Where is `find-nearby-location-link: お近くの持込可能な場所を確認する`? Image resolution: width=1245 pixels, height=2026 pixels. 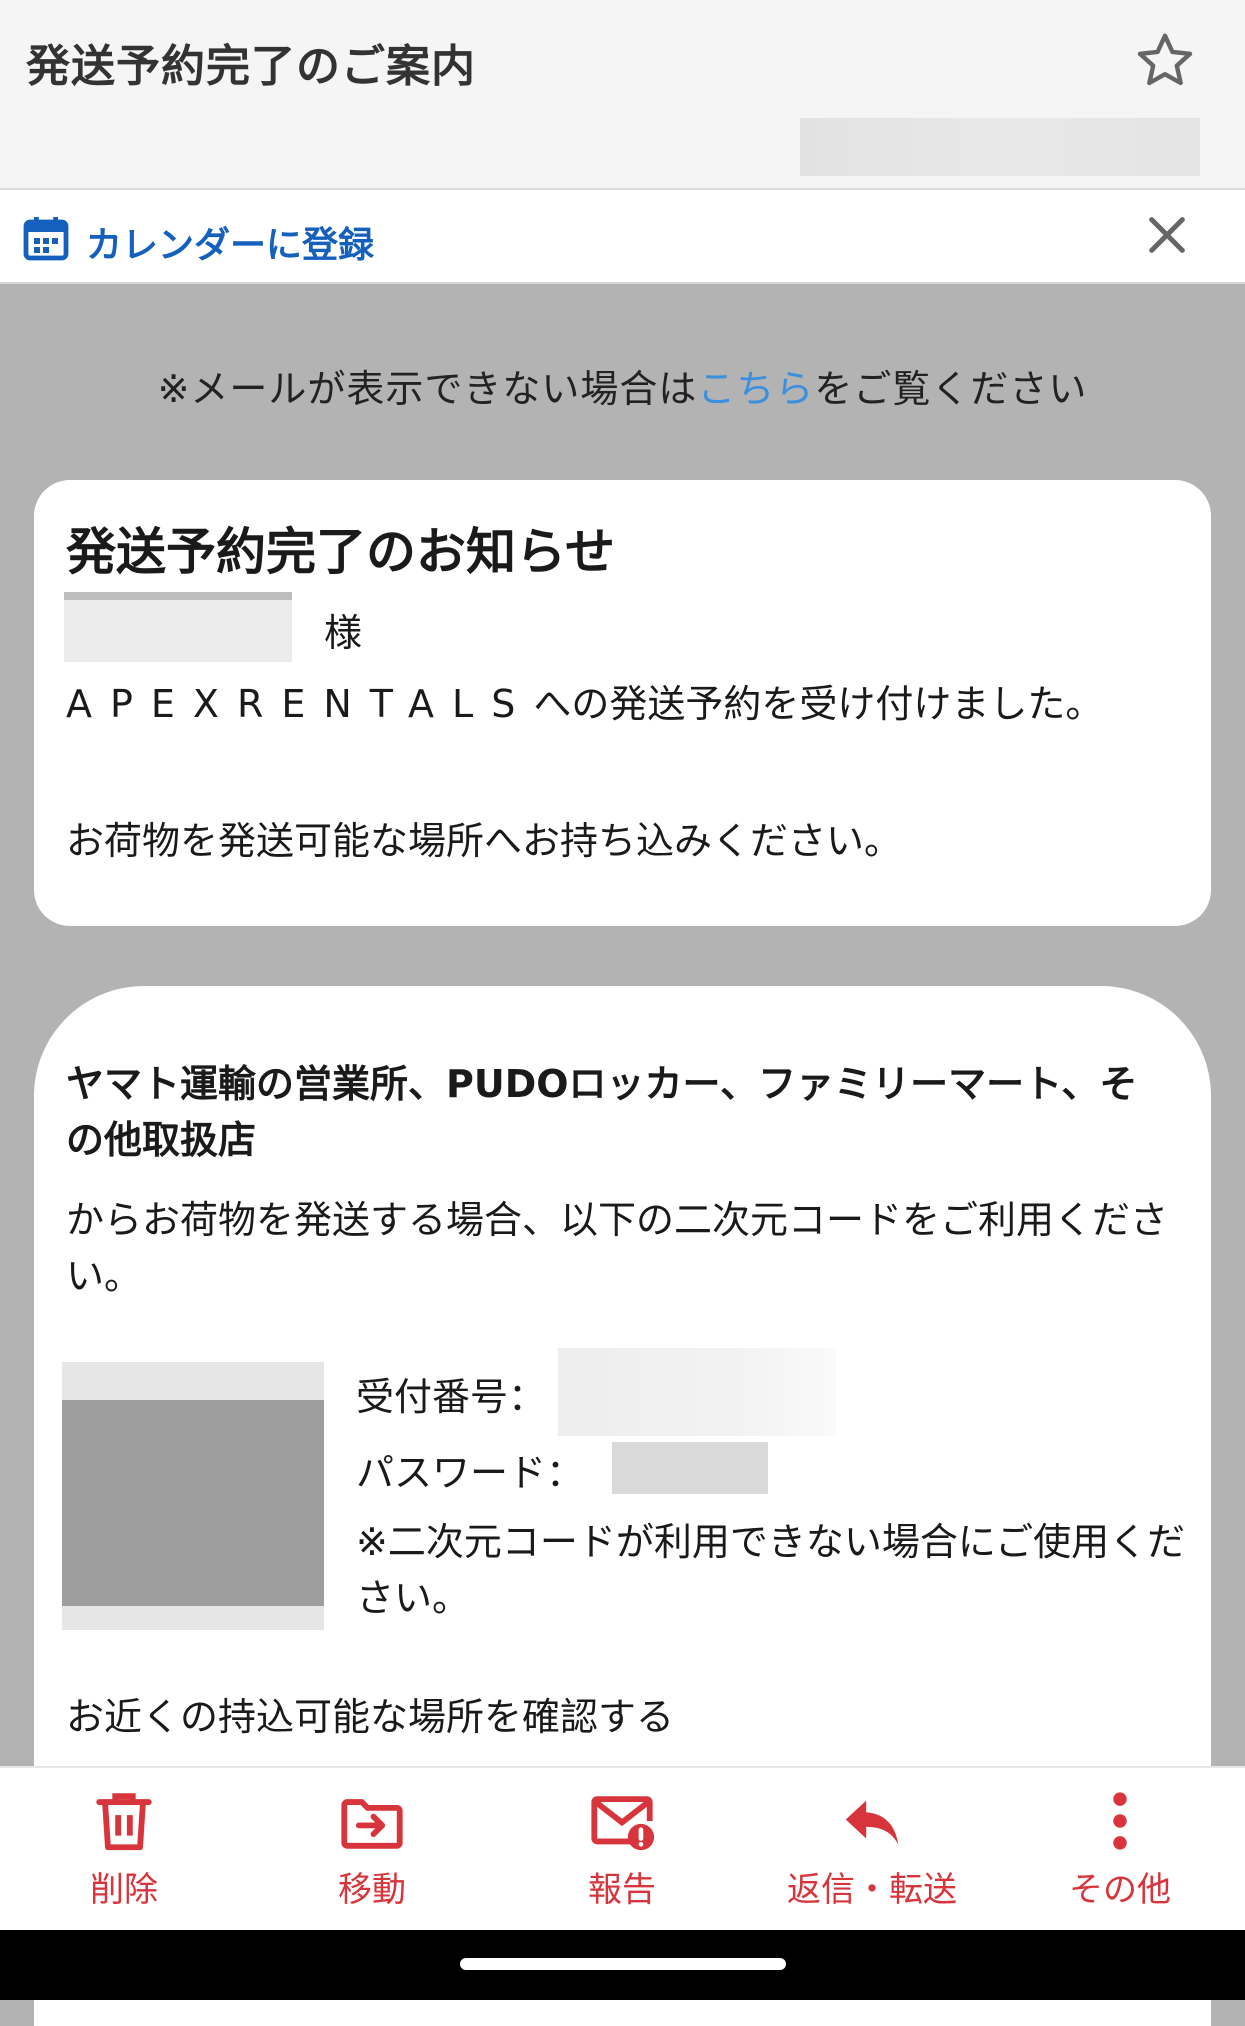 find-nearby-location-link: お近くの持込可能な場所を確認する is located at coordinates (370, 1713).